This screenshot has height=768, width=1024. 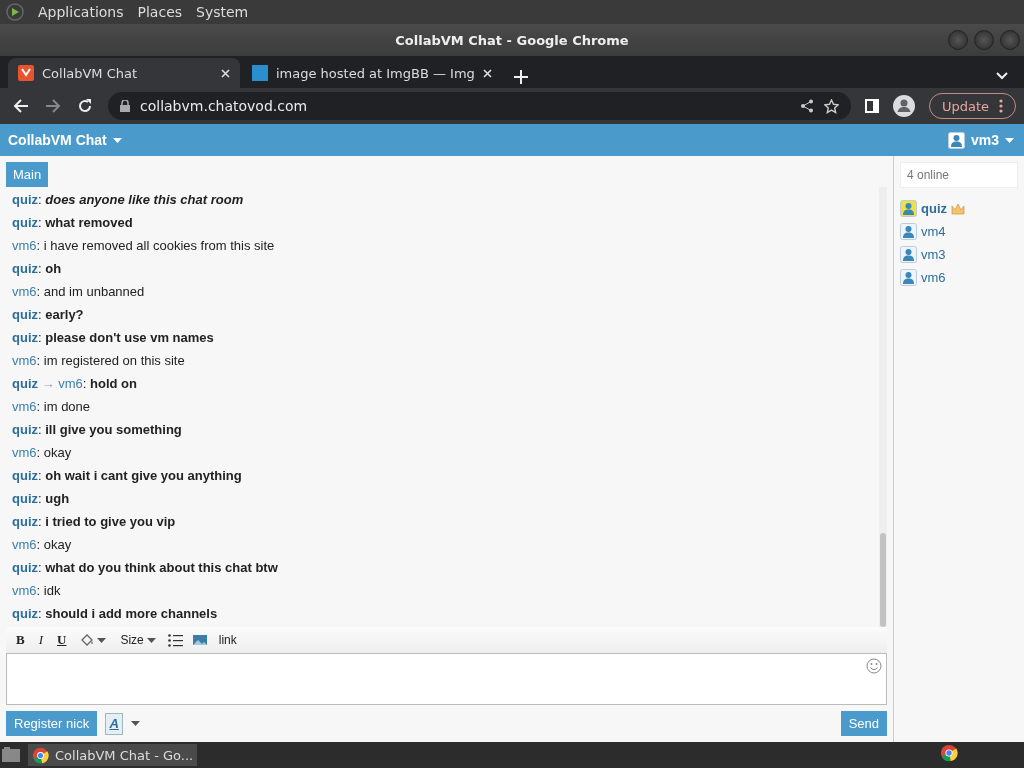 What do you see at coordinates (73, 223) in the screenshot?
I see `chat-message: quiz: what removed` at bounding box center [73, 223].